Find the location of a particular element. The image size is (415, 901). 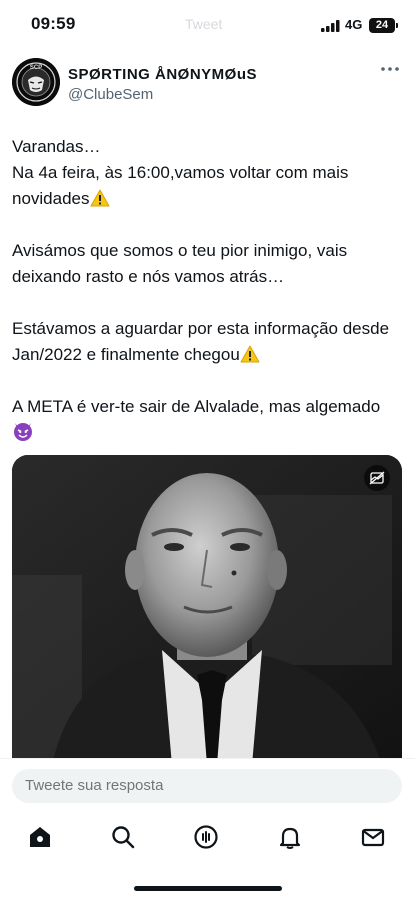

tab-spaces is located at coordinates (206, 837).